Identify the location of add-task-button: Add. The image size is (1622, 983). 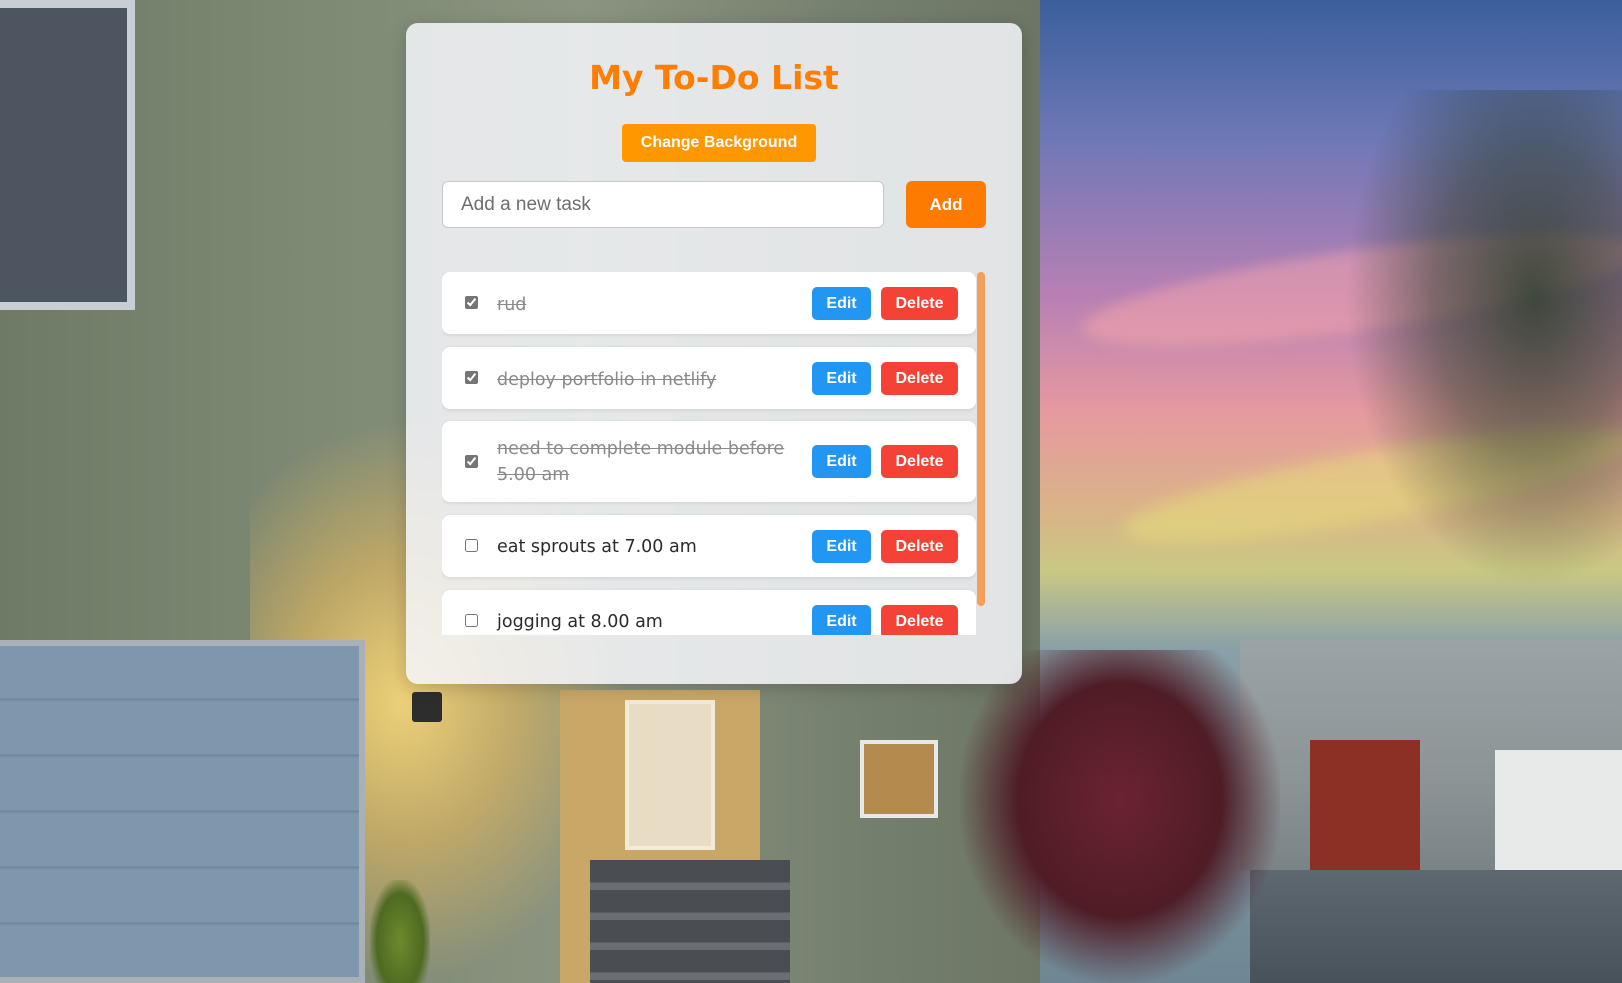
(946, 204).